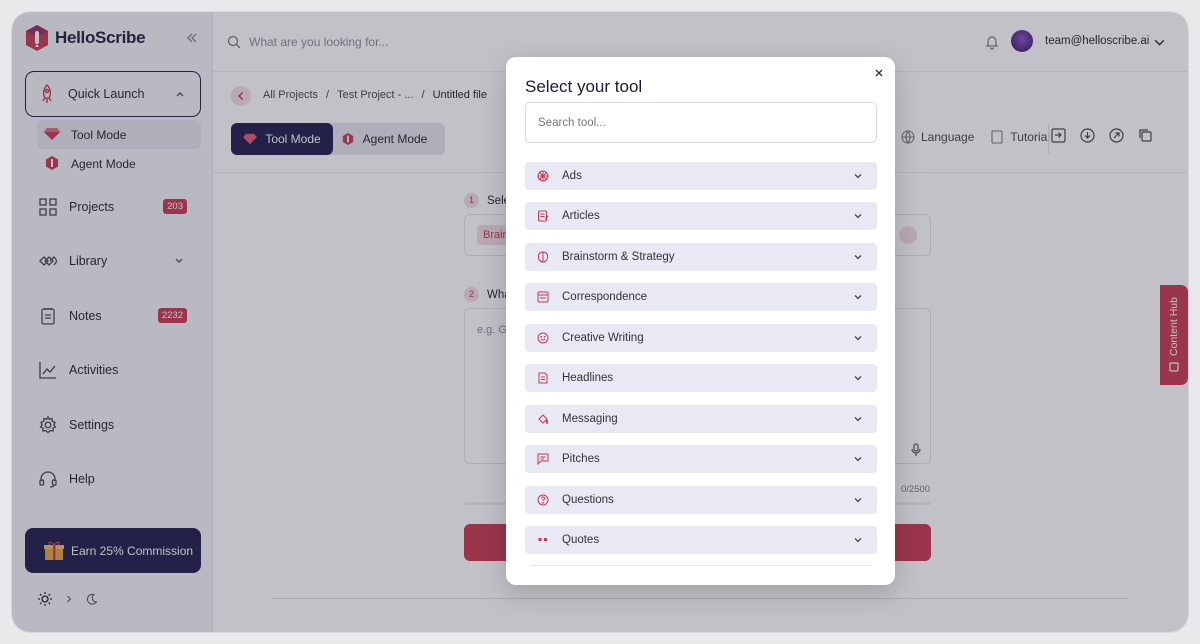  I want to click on category-label: Ads, so click(572, 176).